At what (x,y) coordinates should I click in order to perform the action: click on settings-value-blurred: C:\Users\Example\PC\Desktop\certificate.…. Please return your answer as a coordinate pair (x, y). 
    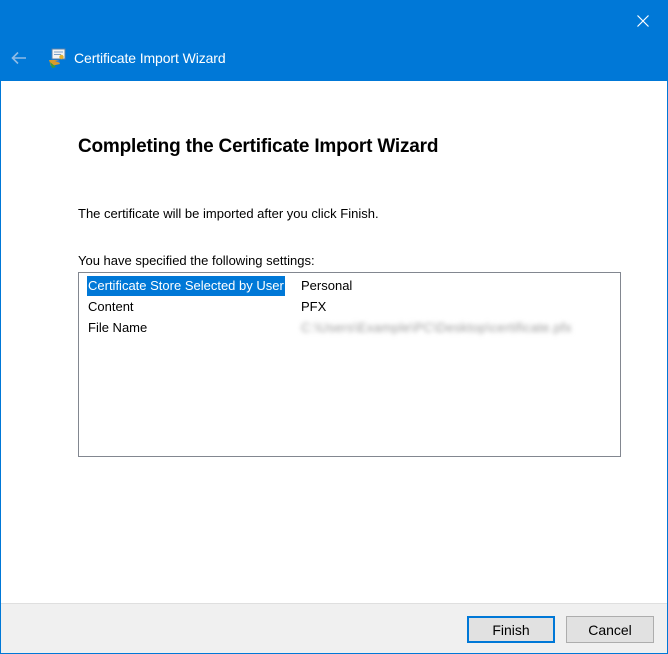
    Looking at the image, I should click on (436, 327).